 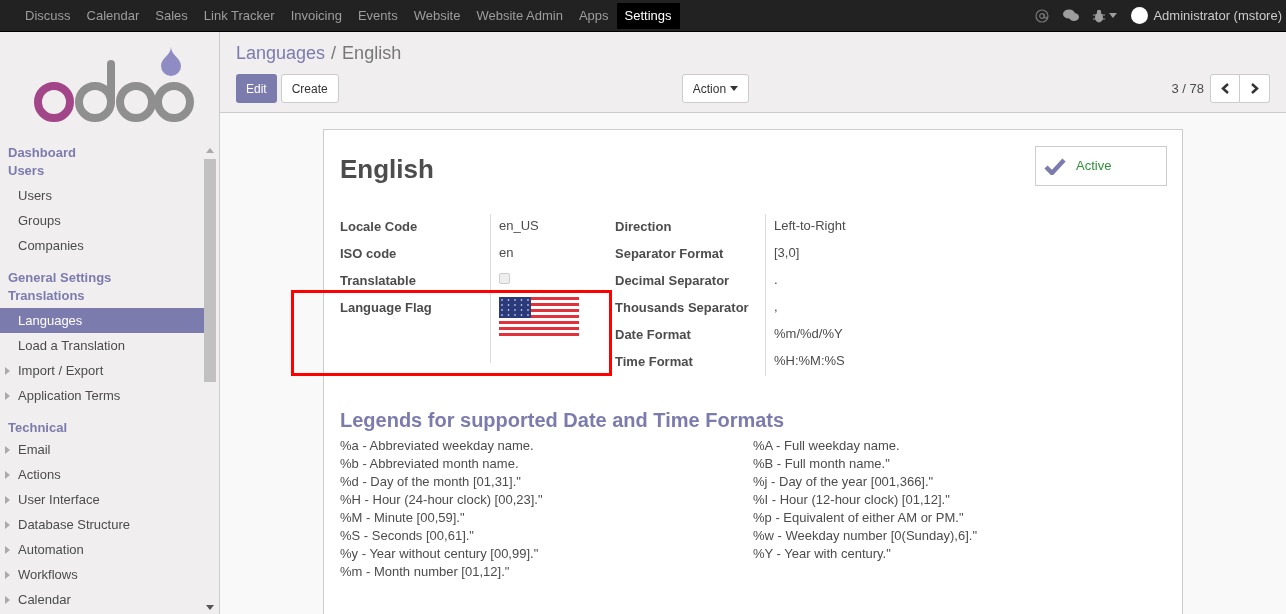 I want to click on legend-line: %I - Hour (12-hour clock) [01,12].", so click(x=852, y=500).